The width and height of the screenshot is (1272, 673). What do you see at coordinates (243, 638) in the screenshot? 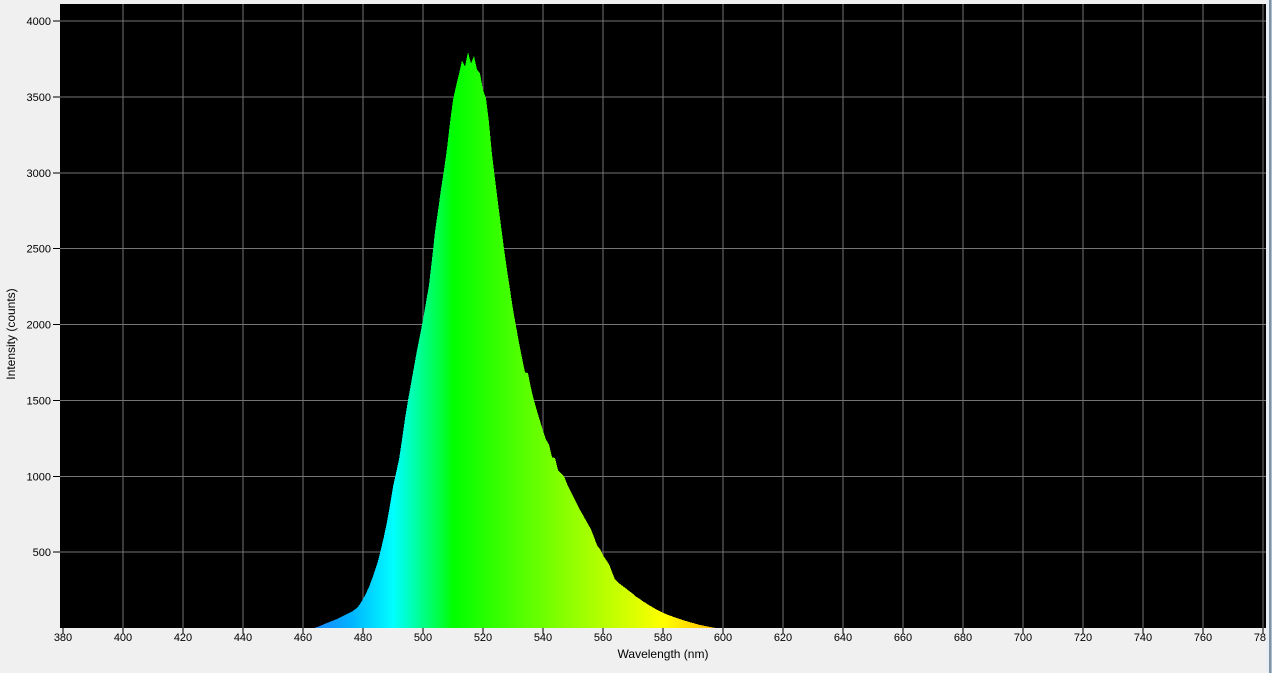
I see `x-tick-label: 440` at bounding box center [243, 638].